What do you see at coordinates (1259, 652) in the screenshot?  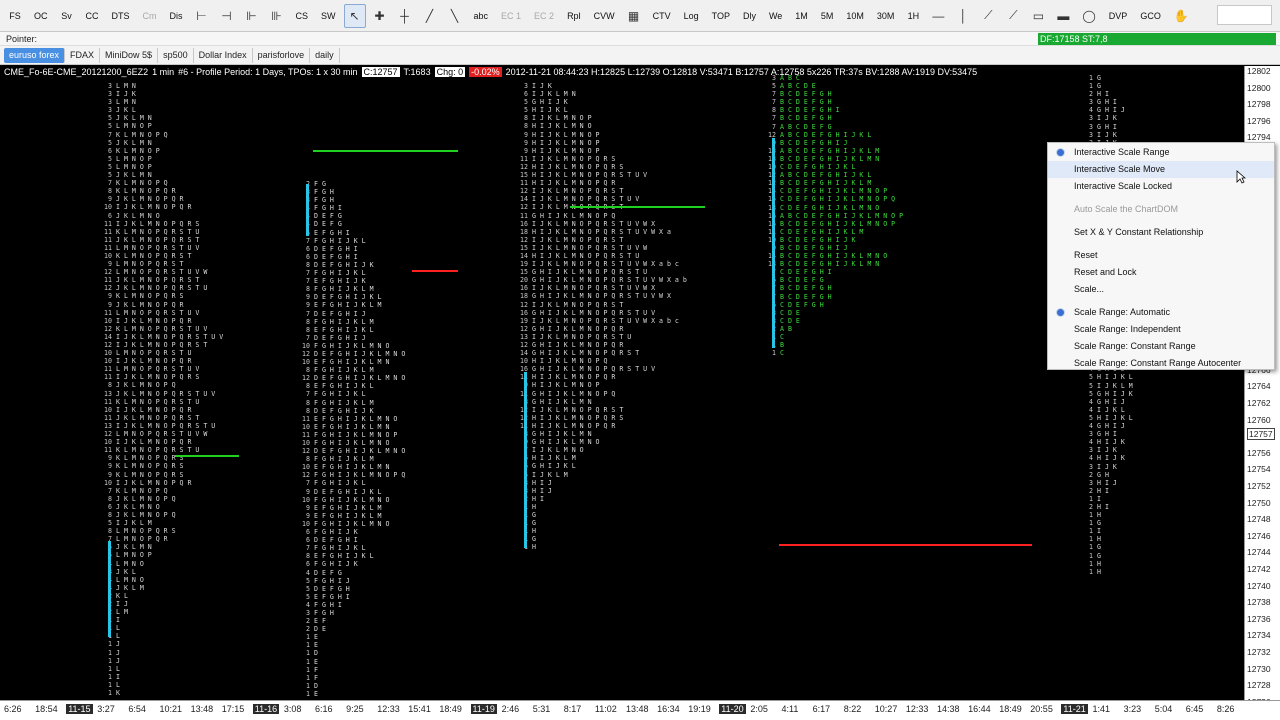 I see `price-tick-label: 12732` at bounding box center [1259, 652].